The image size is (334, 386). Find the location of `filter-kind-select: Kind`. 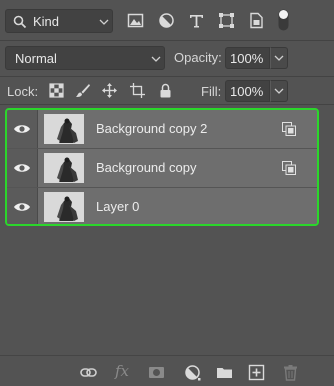

filter-kind-select: Kind is located at coordinates (59, 21).